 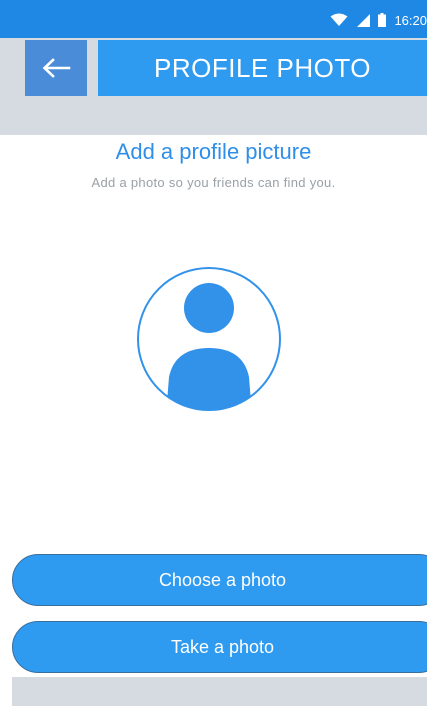 I want to click on choose-photo-button: Choose a photo, so click(x=219, y=580).